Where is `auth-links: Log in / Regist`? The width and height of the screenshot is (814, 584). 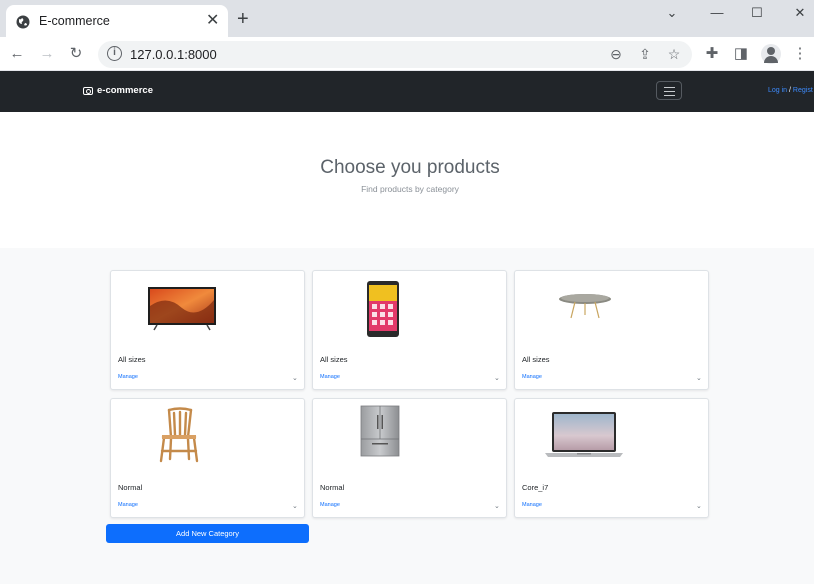
auth-links: Log in / Regist is located at coordinates (790, 90).